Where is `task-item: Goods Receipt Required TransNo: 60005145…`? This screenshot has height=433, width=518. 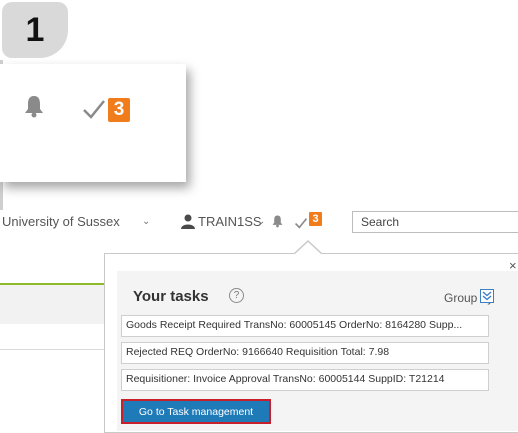
task-item: Goods Receipt Required TransNo: 60005145… is located at coordinates (305, 326).